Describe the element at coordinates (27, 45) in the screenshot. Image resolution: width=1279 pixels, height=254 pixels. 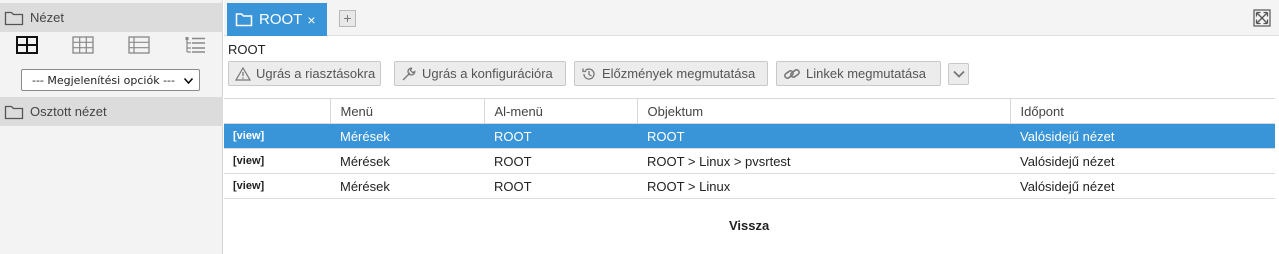
I see `grid-2x2-icon` at that location.